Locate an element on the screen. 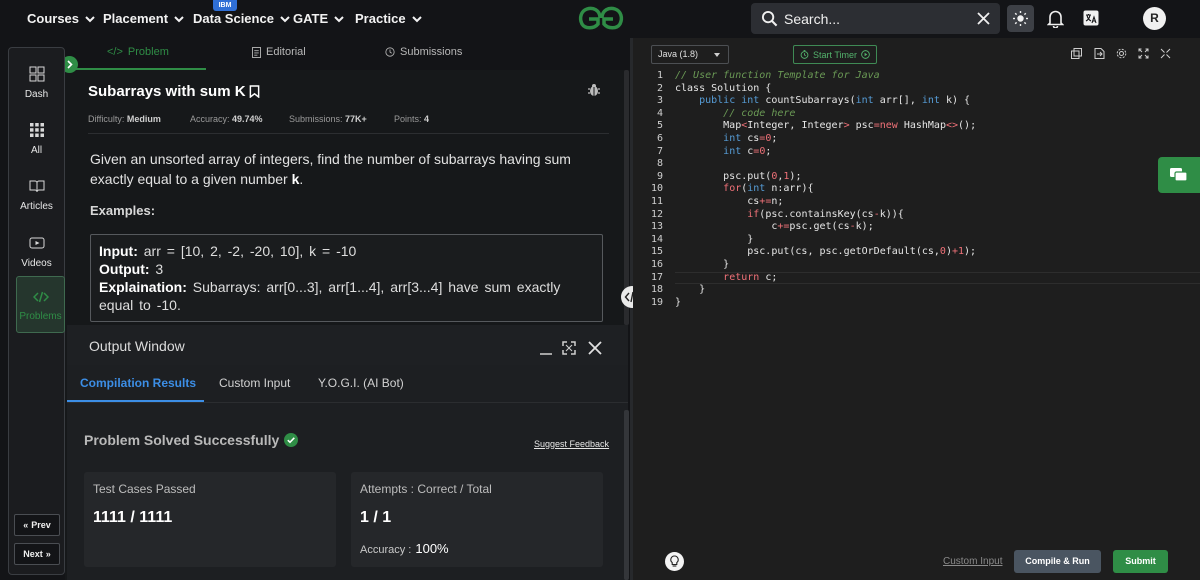 The width and height of the screenshot is (1200, 580). status-message: Problem Solved Successfully is located at coordinates (191, 440).